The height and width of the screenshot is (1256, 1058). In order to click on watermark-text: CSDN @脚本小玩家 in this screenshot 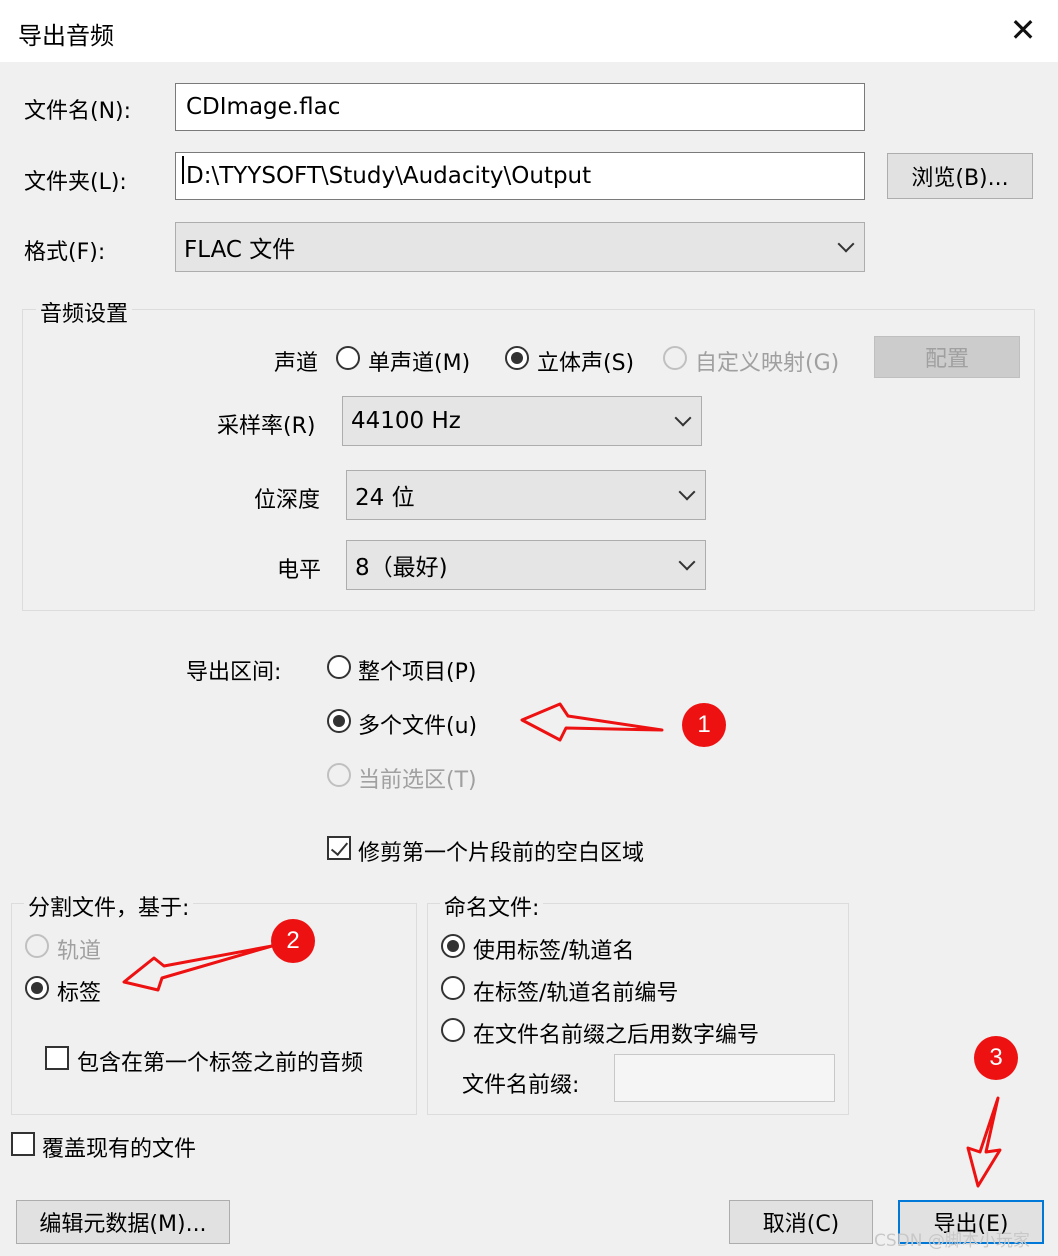, I will do `click(952, 1241)`.